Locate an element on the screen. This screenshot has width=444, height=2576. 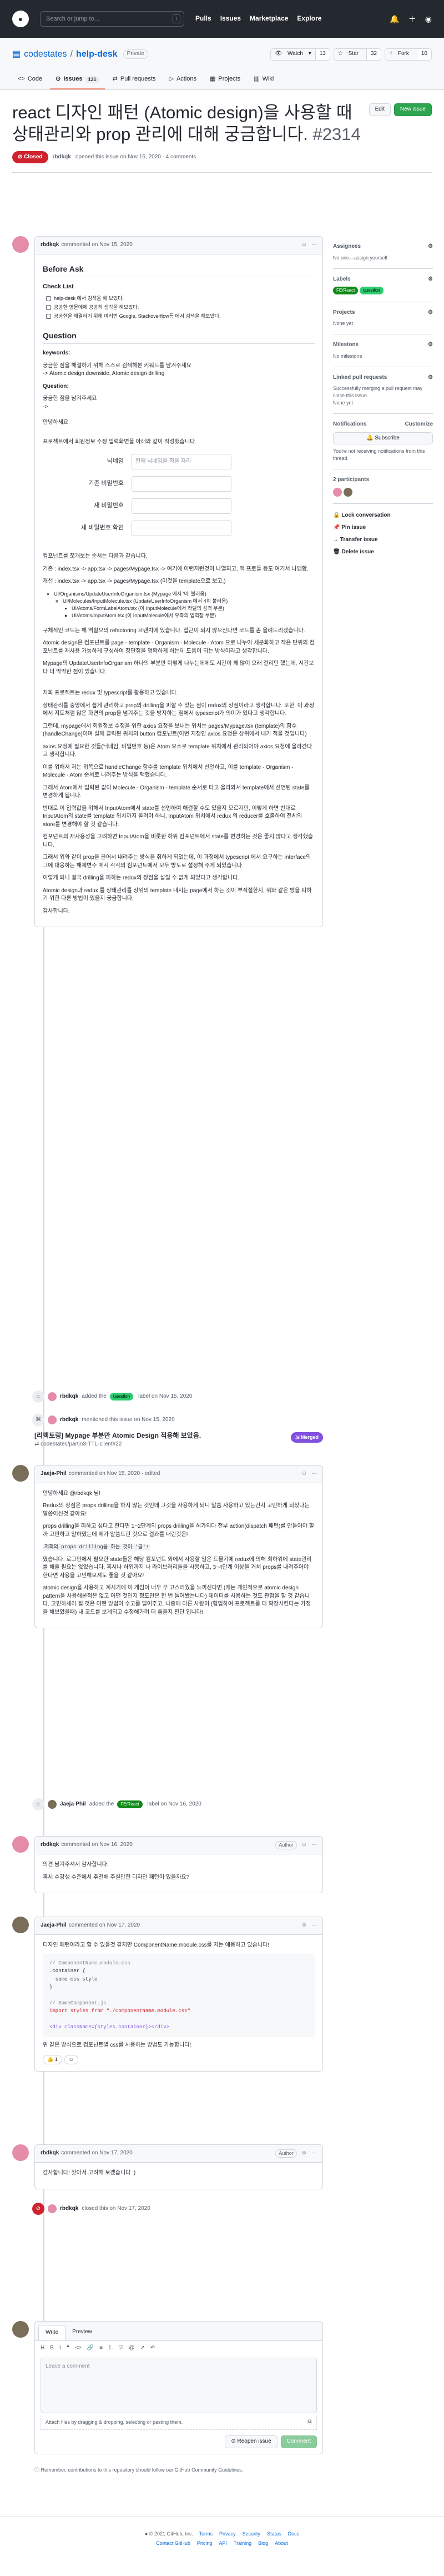
nav-explore: Explore is located at coordinates (309, 18).